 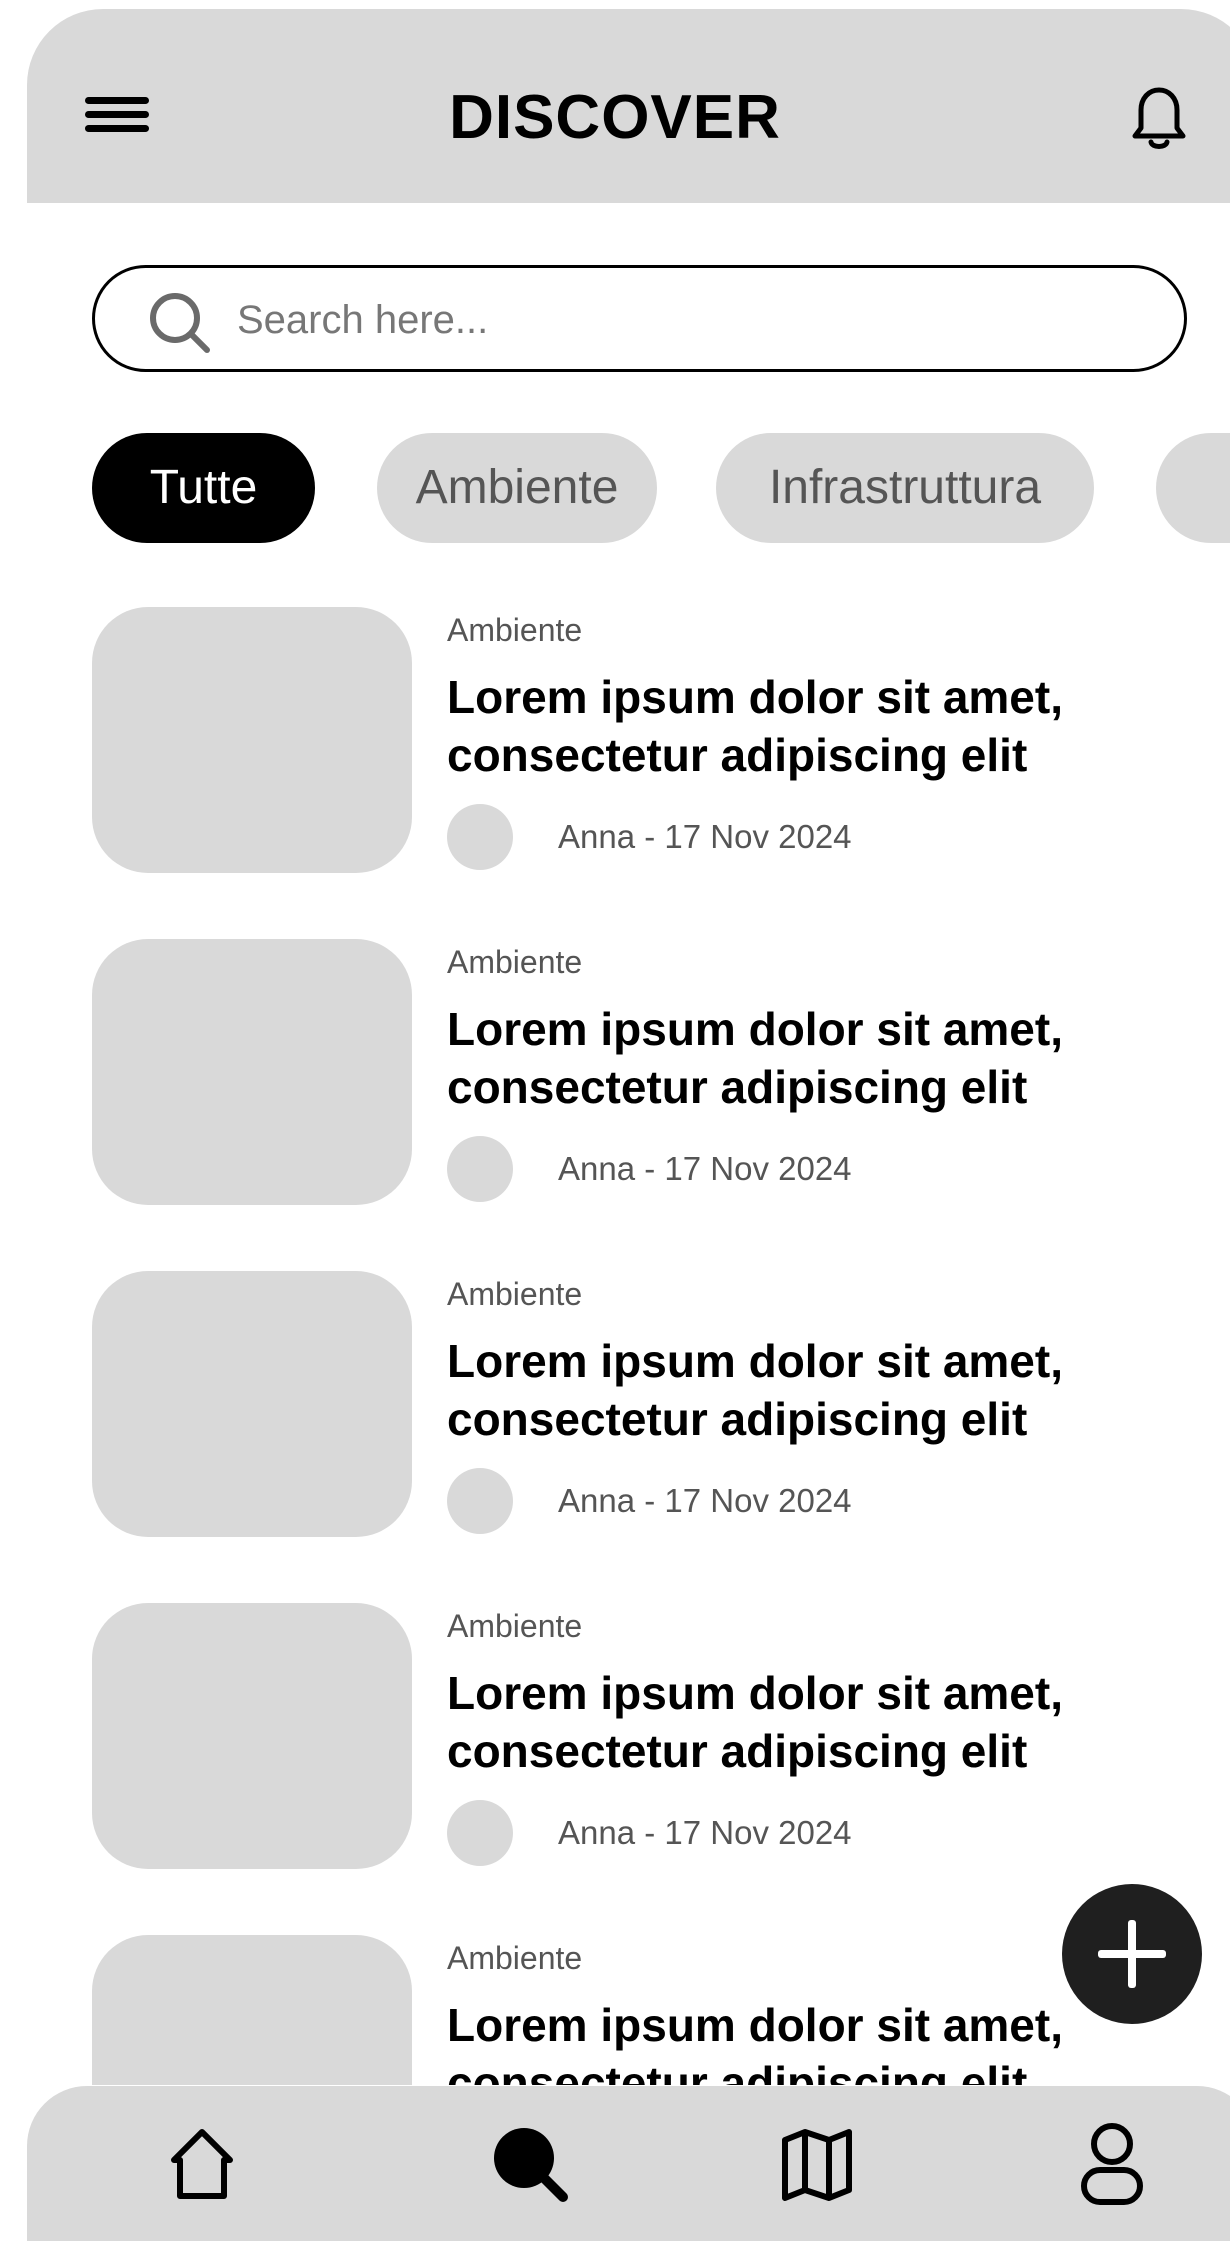 What do you see at coordinates (1159, 118) in the screenshot?
I see `bell-icon` at bounding box center [1159, 118].